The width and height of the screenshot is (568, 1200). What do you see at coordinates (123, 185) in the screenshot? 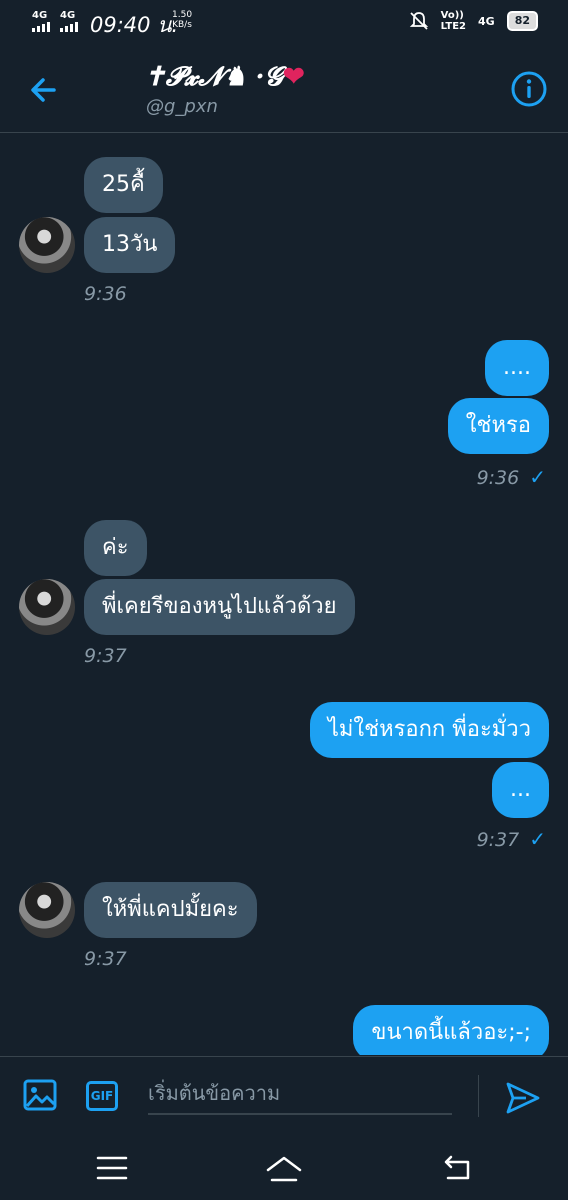
I see `incoming-message: 25คื้` at bounding box center [123, 185].